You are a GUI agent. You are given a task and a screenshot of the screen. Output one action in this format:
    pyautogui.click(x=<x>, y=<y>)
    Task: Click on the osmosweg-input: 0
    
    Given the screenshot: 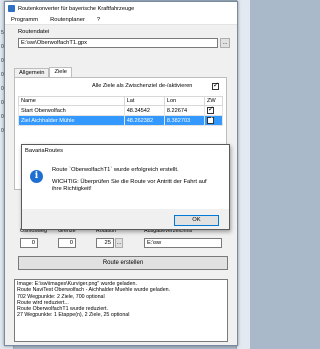 What is the action you would take?
    pyautogui.click(x=29, y=243)
    